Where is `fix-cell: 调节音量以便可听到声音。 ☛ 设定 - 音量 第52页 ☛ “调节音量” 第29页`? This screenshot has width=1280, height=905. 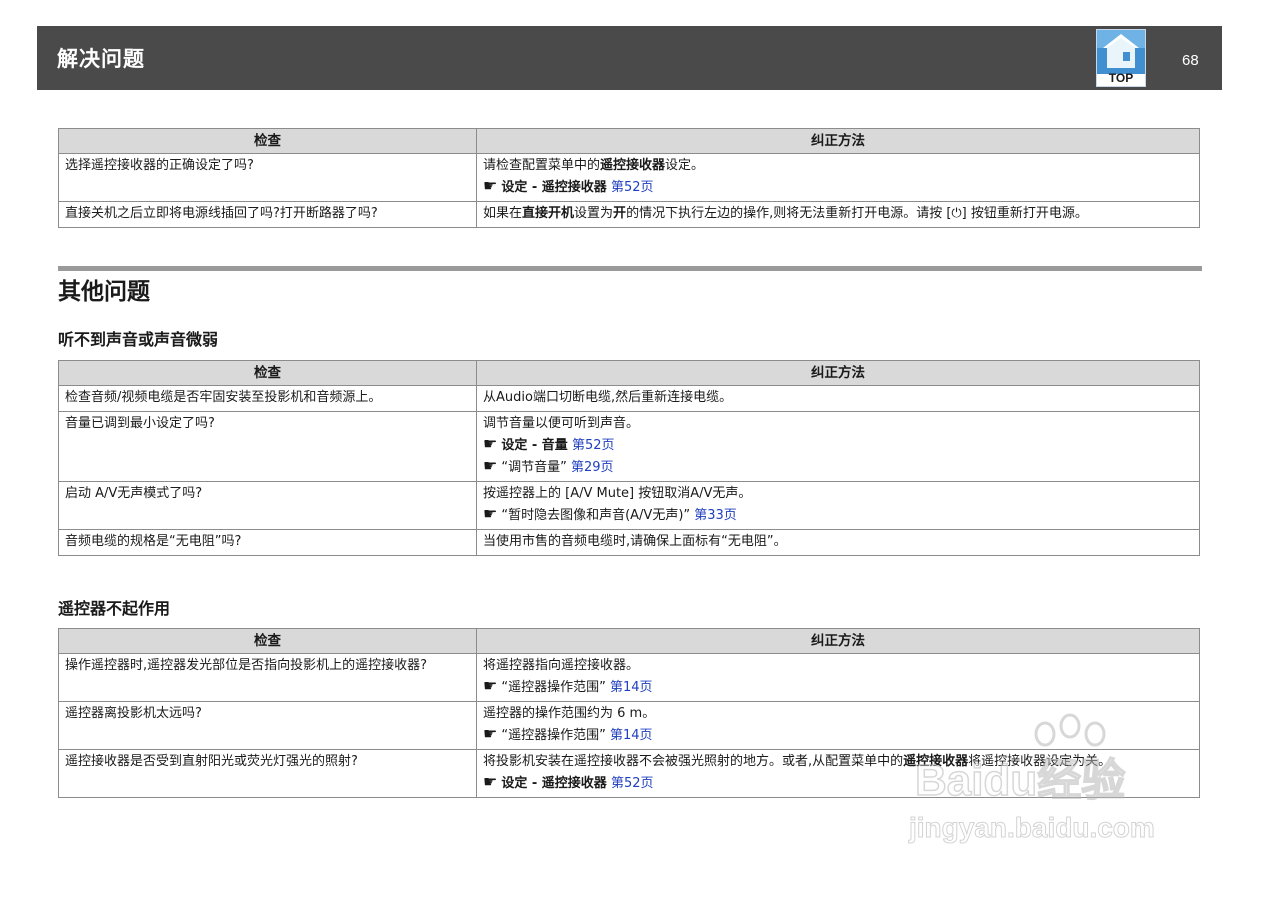
fix-cell: 调节音量以便可听到声音。 ☛ 设定 - 音量 第52页 ☛ “调节音量” 第29页 is located at coordinates (838, 446).